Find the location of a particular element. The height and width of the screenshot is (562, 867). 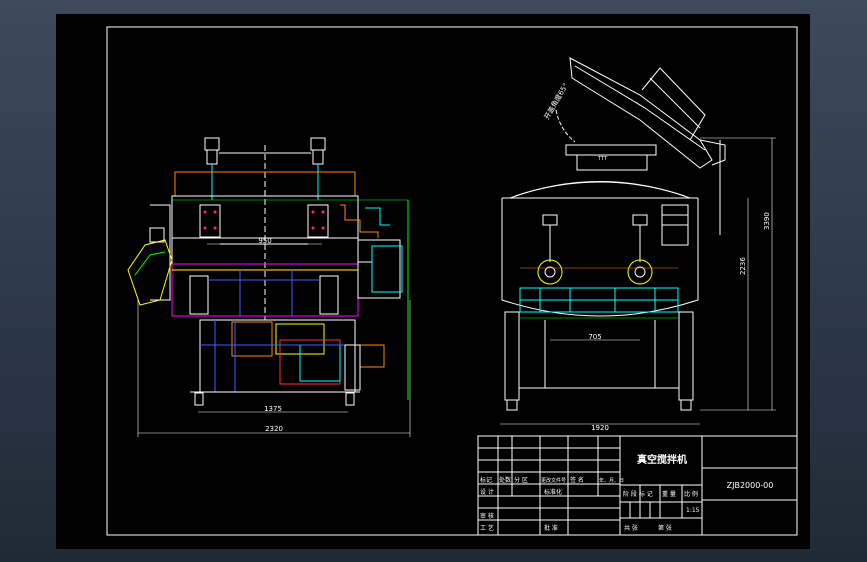

lifting-lug-right is located at coordinates (318, 168).